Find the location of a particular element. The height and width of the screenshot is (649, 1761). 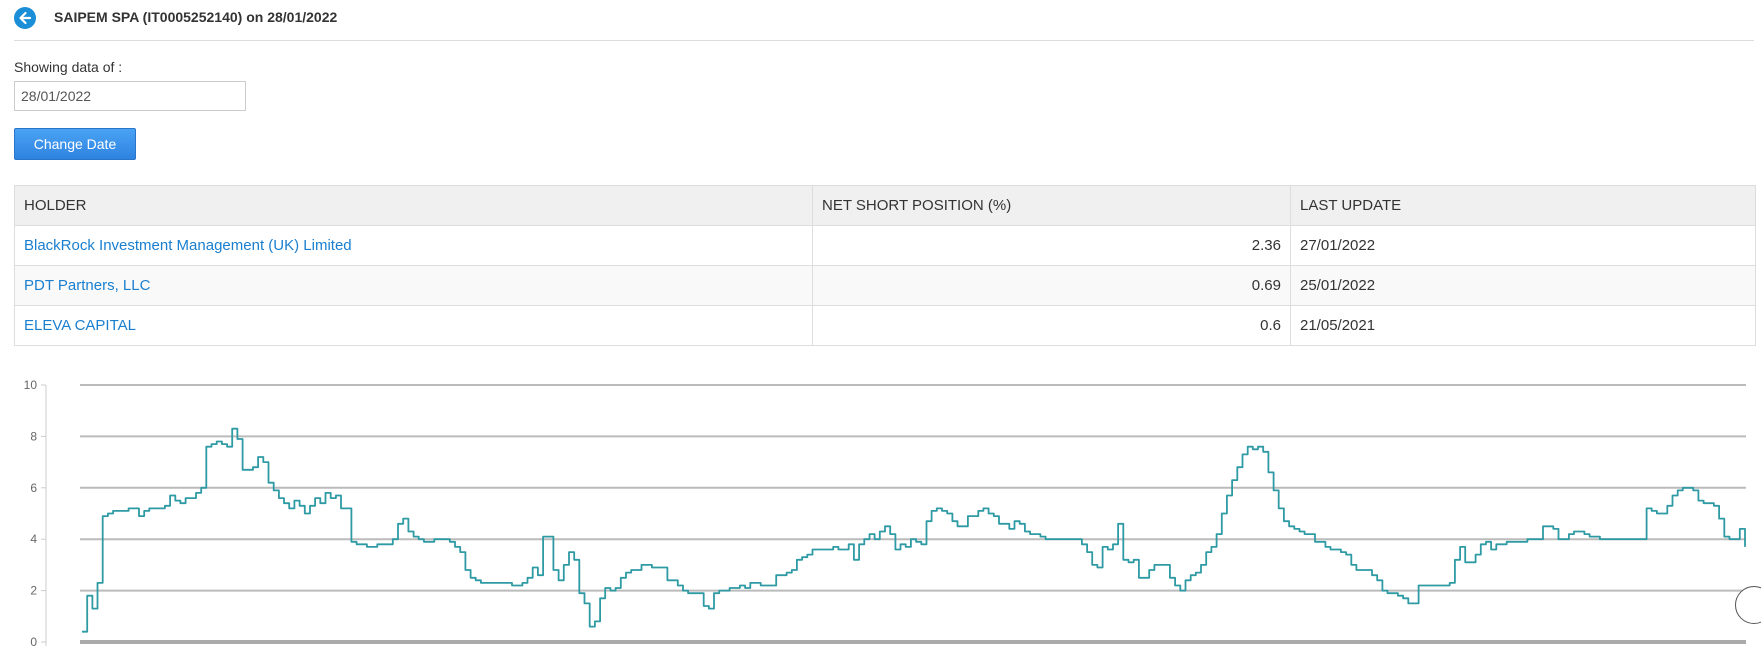

page-title: SAIPEM SPA (IT0005252140) on 28/01/2022 is located at coordinates (196, 17).